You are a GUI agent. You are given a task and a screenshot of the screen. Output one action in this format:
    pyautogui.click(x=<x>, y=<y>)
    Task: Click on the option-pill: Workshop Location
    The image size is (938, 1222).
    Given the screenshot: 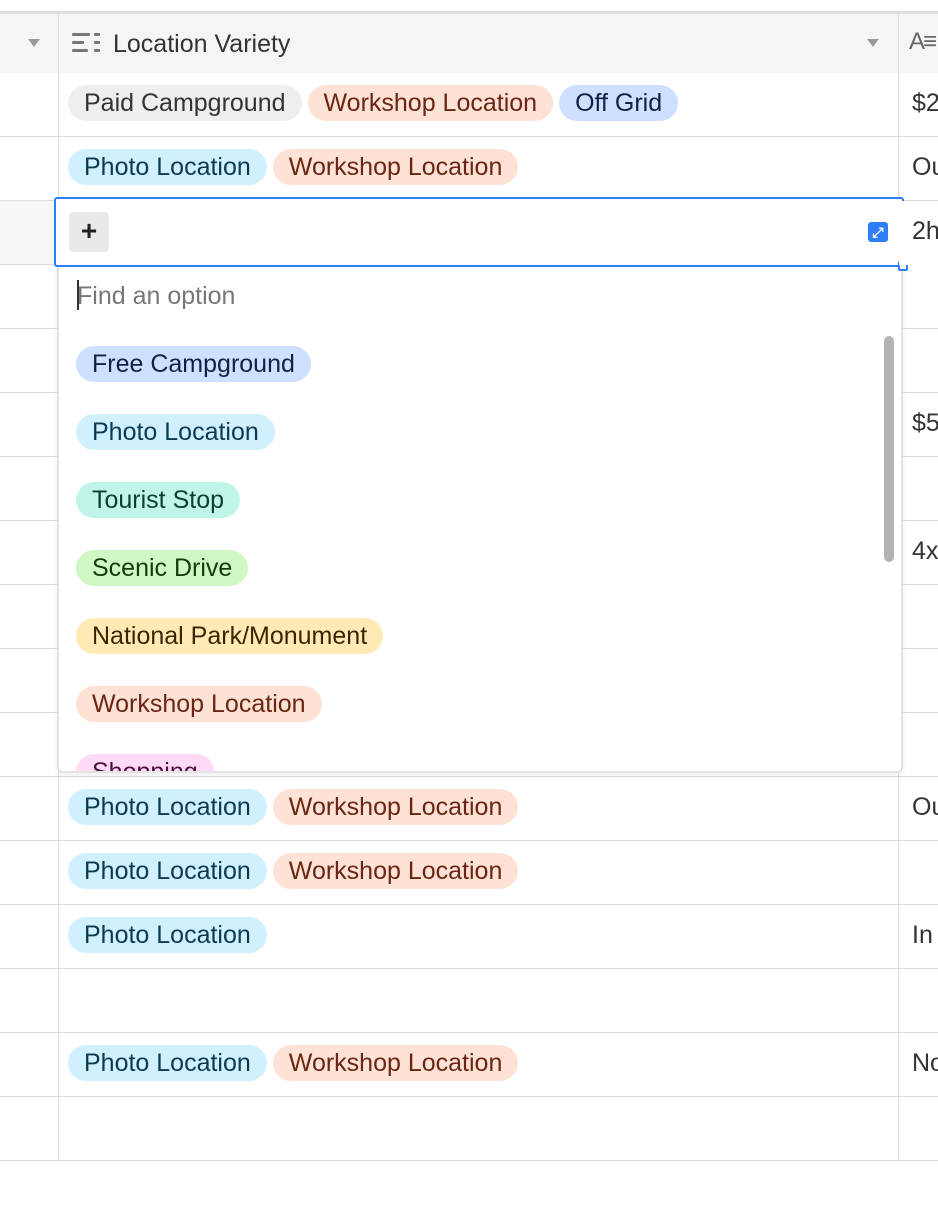 What is the action you would take?
    pyautogui.click(x=199, y=704)
    